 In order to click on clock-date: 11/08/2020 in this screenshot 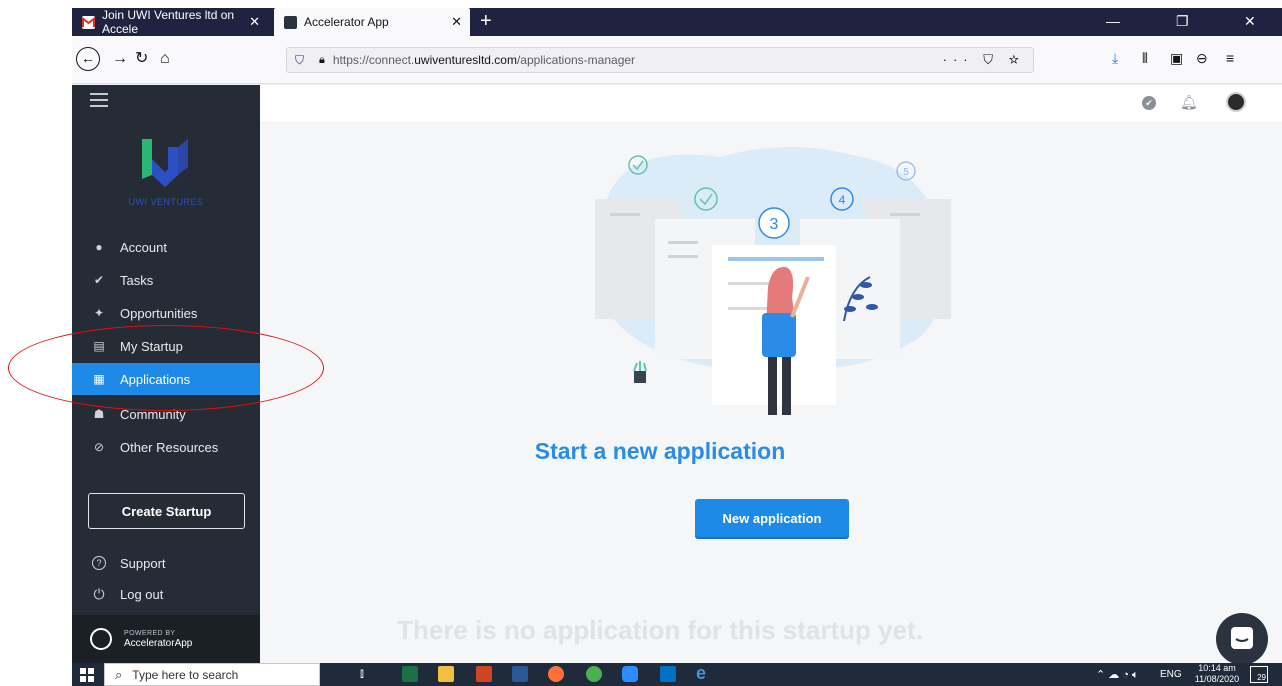, I will do `click(1217, 679)`.